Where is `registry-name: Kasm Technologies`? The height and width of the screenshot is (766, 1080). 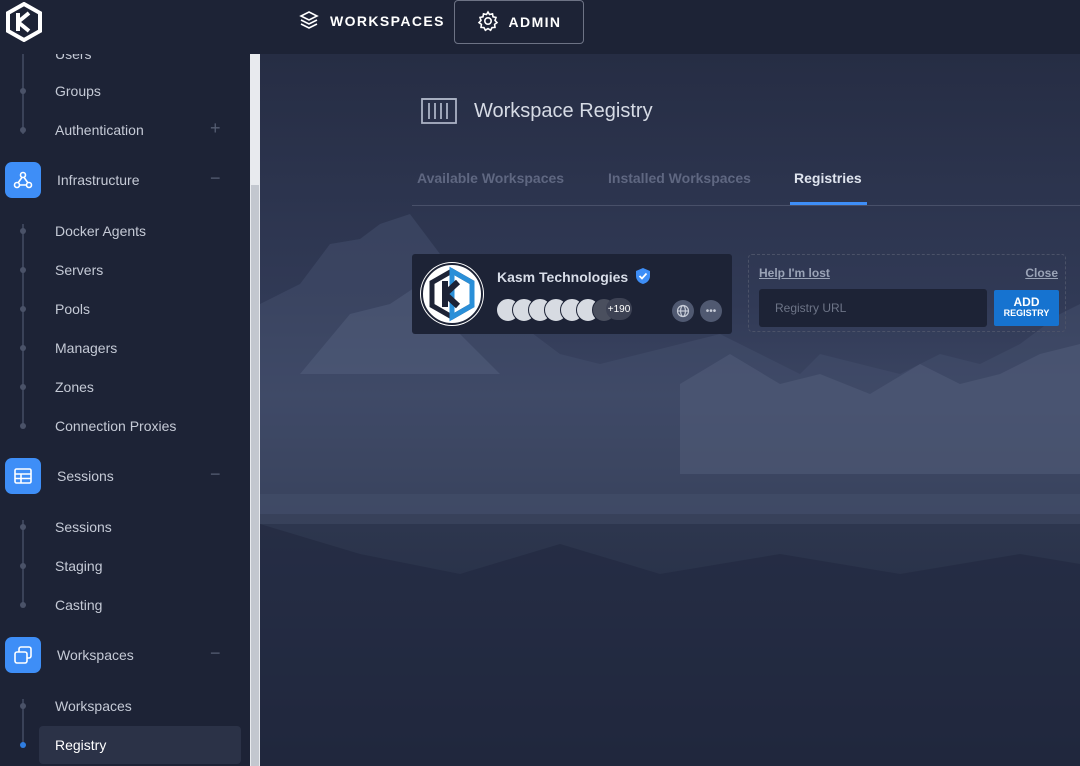
registry-name: Kasm Technologies is located at coordinates (563, 277).